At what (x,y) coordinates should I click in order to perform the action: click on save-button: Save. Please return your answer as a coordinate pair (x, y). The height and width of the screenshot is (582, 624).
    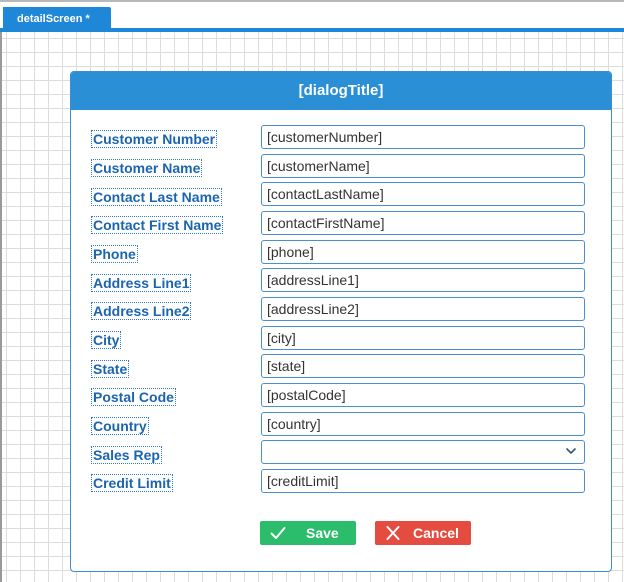
    Looking at the image, I should click on (308, 533).